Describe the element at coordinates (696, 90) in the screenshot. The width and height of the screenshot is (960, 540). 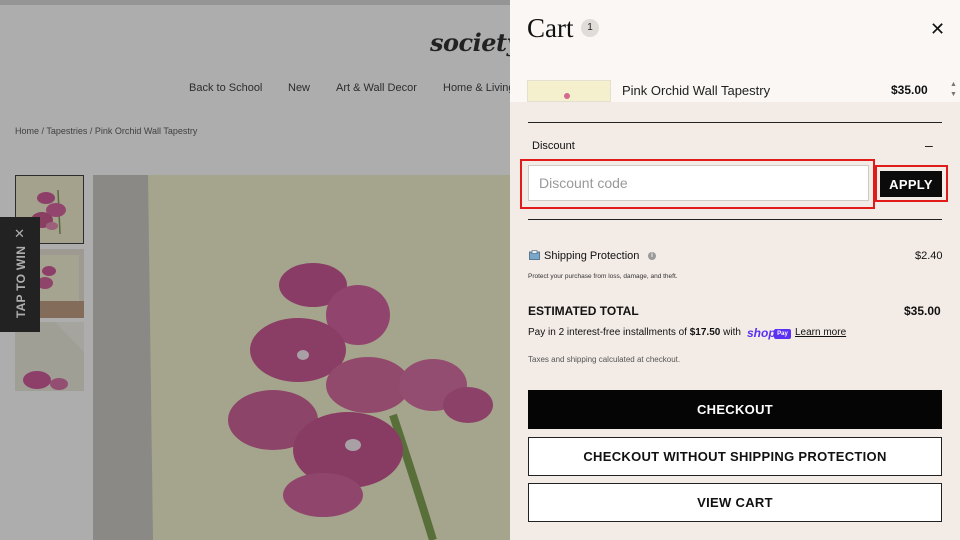
I see `cart-item-name: Pink Orchid Wall Tapestry` at that location.